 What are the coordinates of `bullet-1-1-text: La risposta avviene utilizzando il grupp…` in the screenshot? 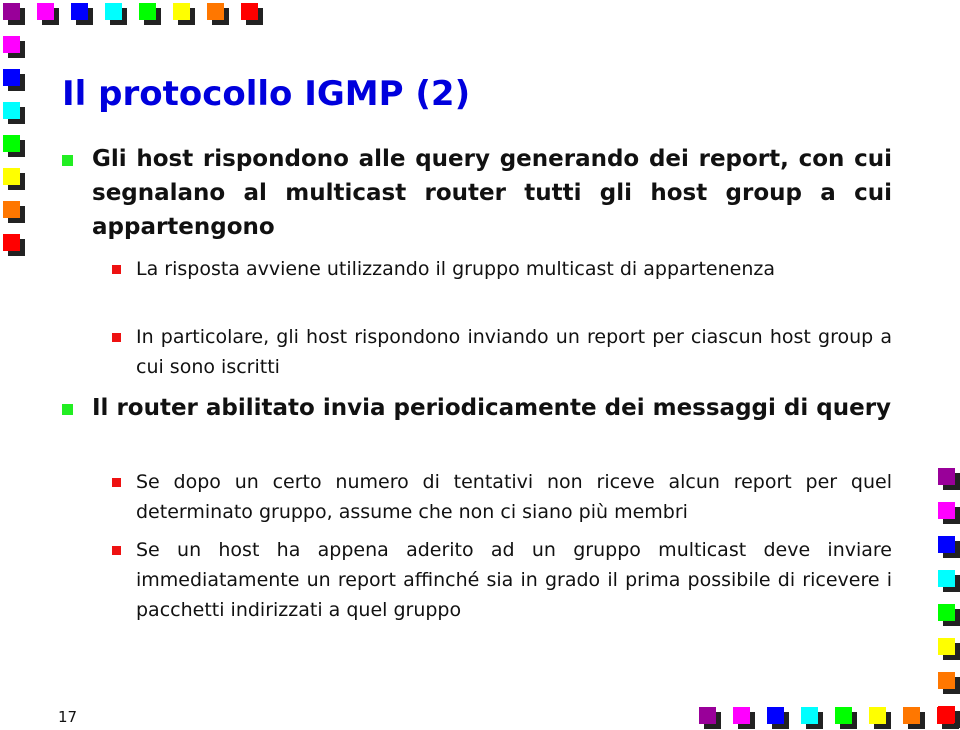 It's located at (455, 269).